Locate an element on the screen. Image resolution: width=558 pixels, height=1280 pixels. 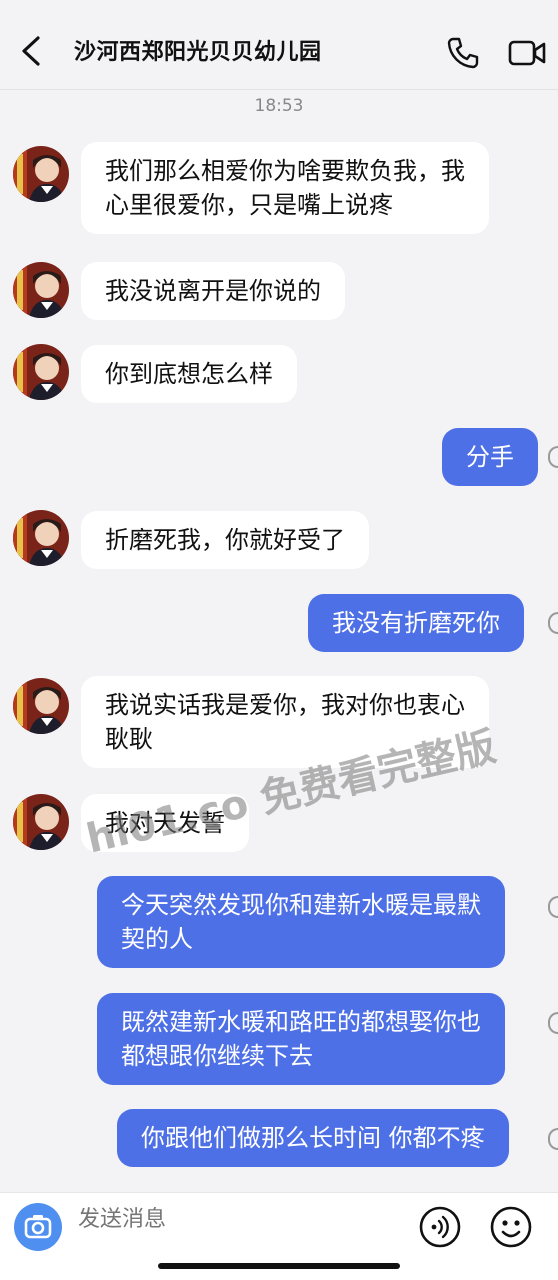
camera-button is located at coordinates (38, 1227).